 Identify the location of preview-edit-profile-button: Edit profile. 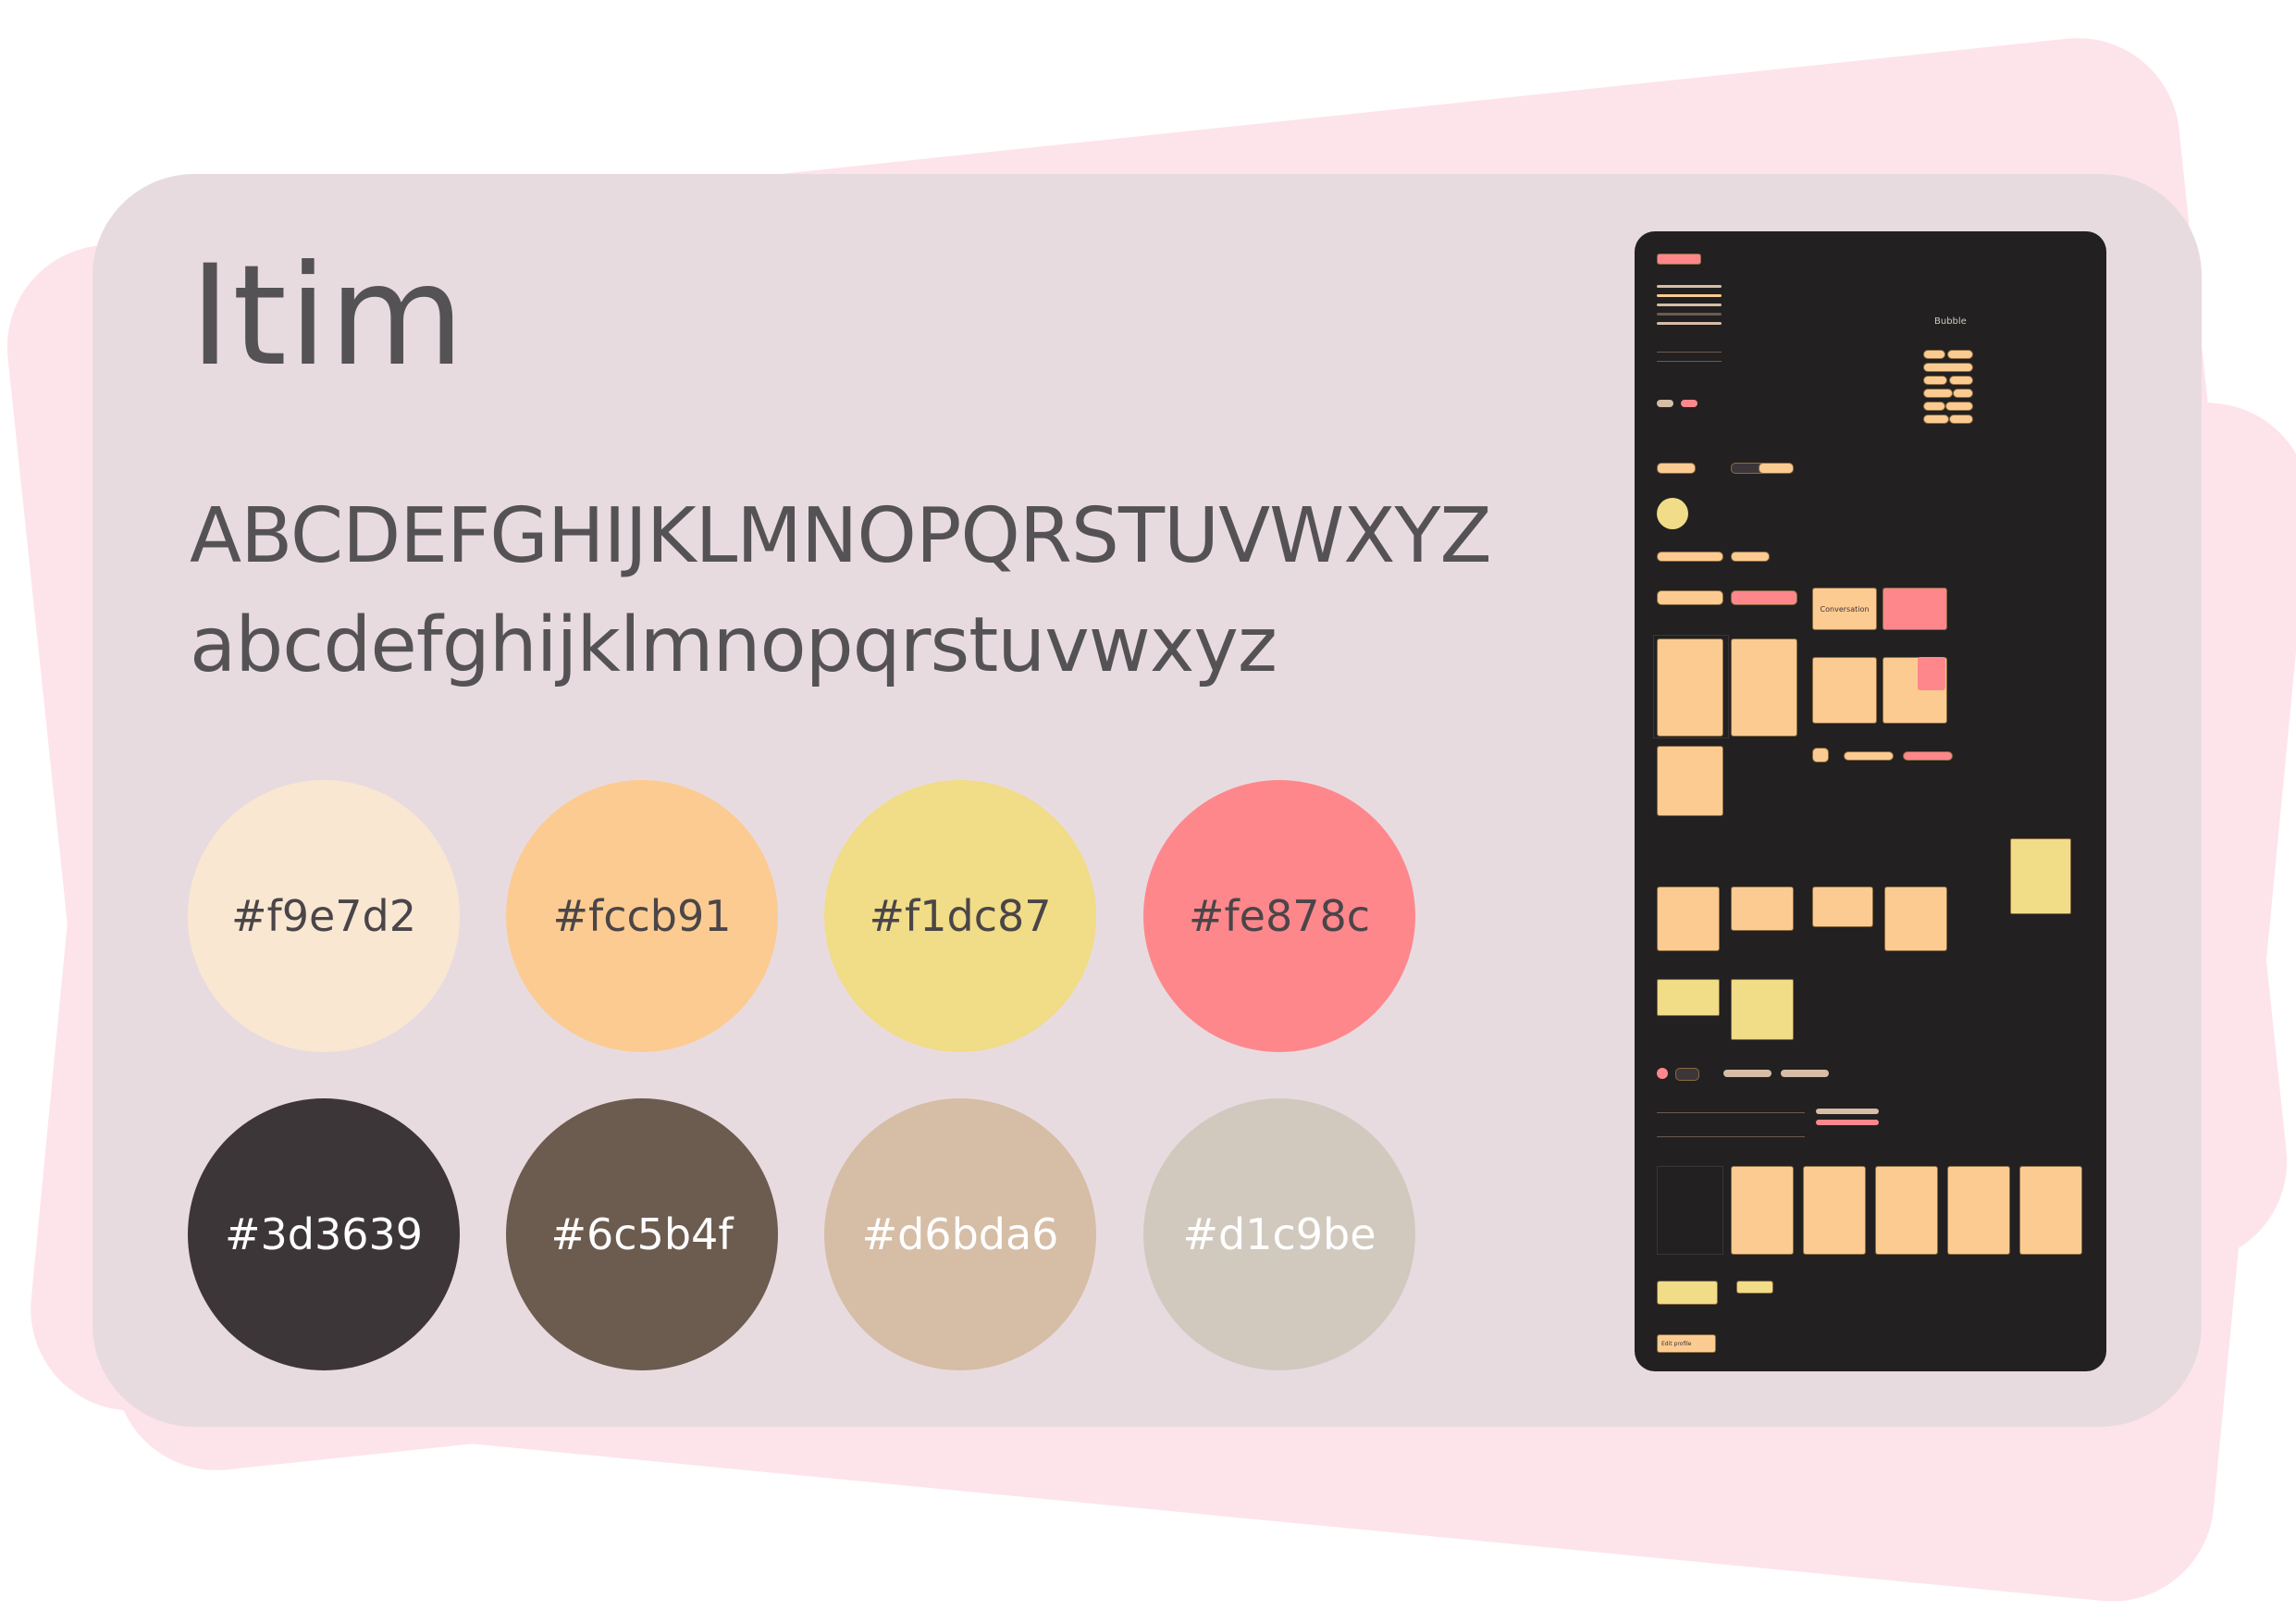
(1686, 1343).